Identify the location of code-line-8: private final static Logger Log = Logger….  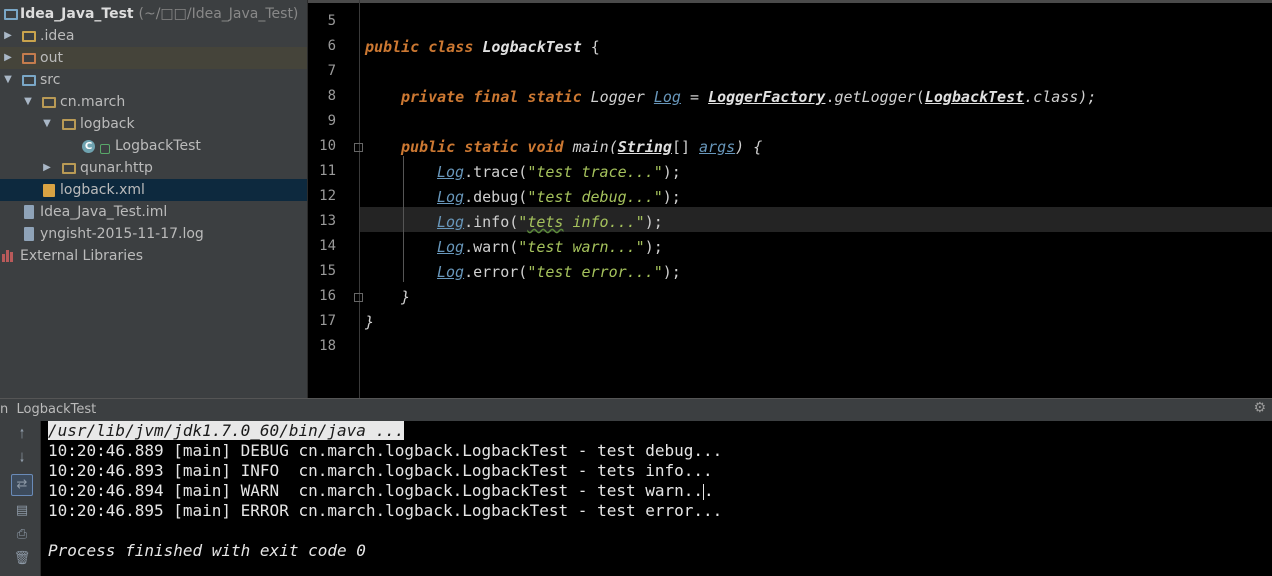
(748, 97).